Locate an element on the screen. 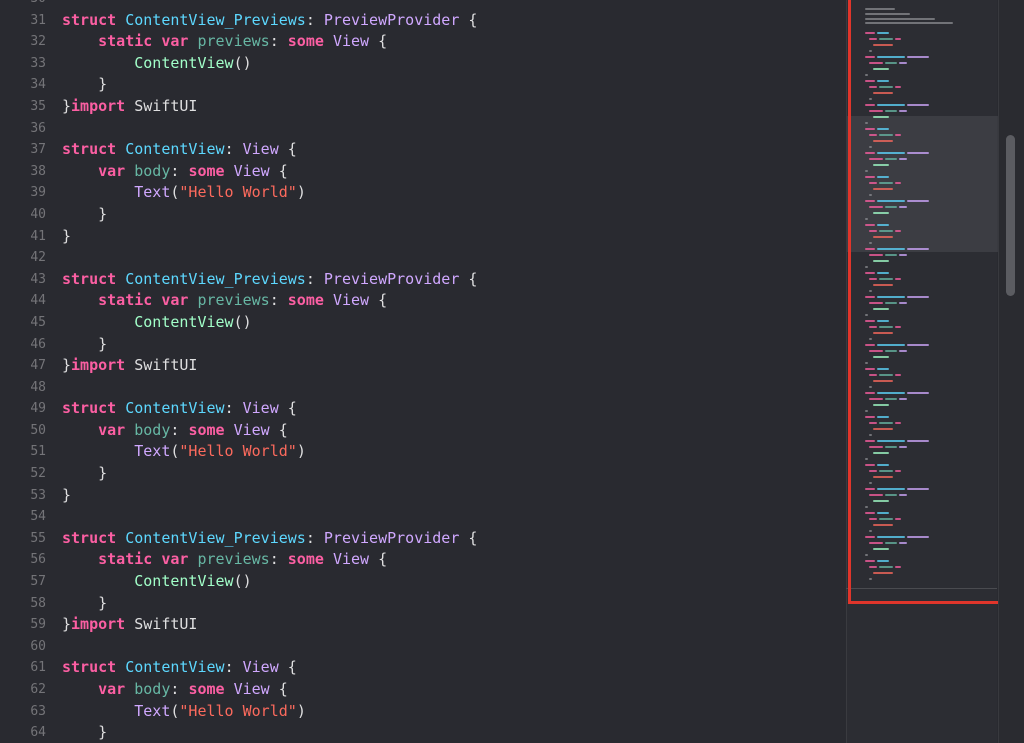  code-text: var body: some View { is located at coordinates (445, 431).